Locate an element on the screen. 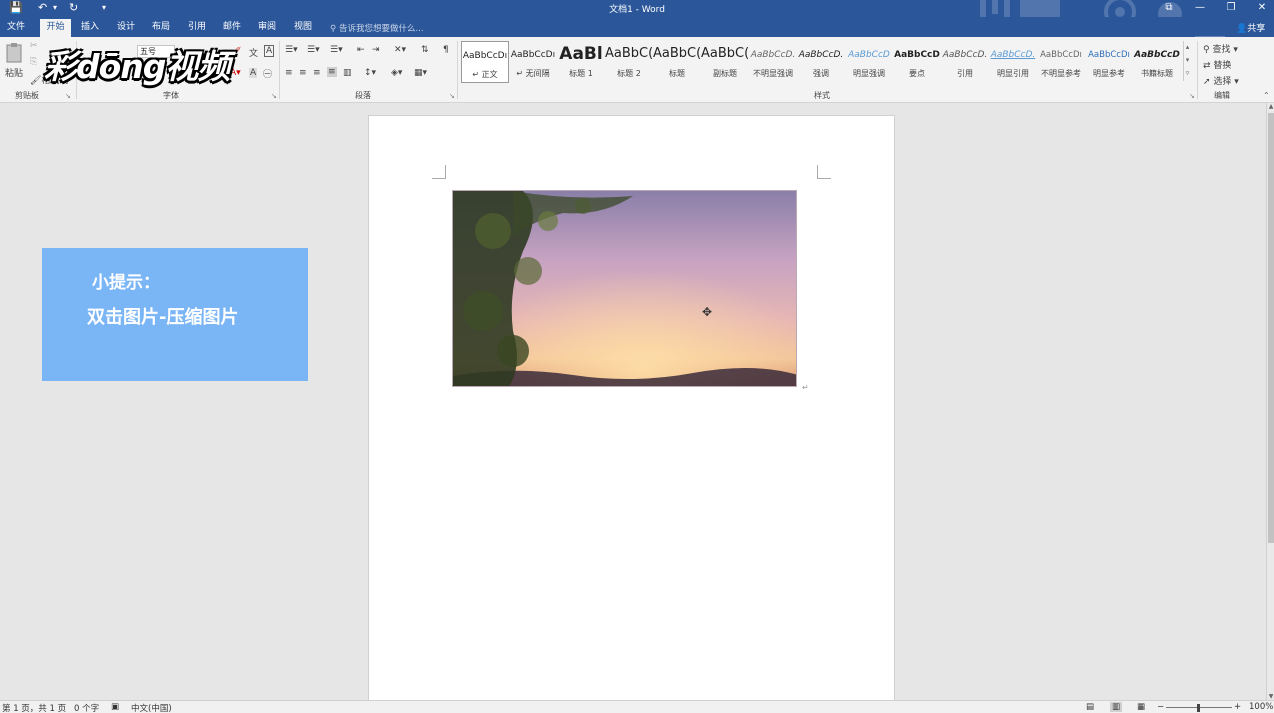 Image resolution: width=1274 pixels, height=713 pixels. sort-icon: ⇅ is located at coordinates (425, 50).